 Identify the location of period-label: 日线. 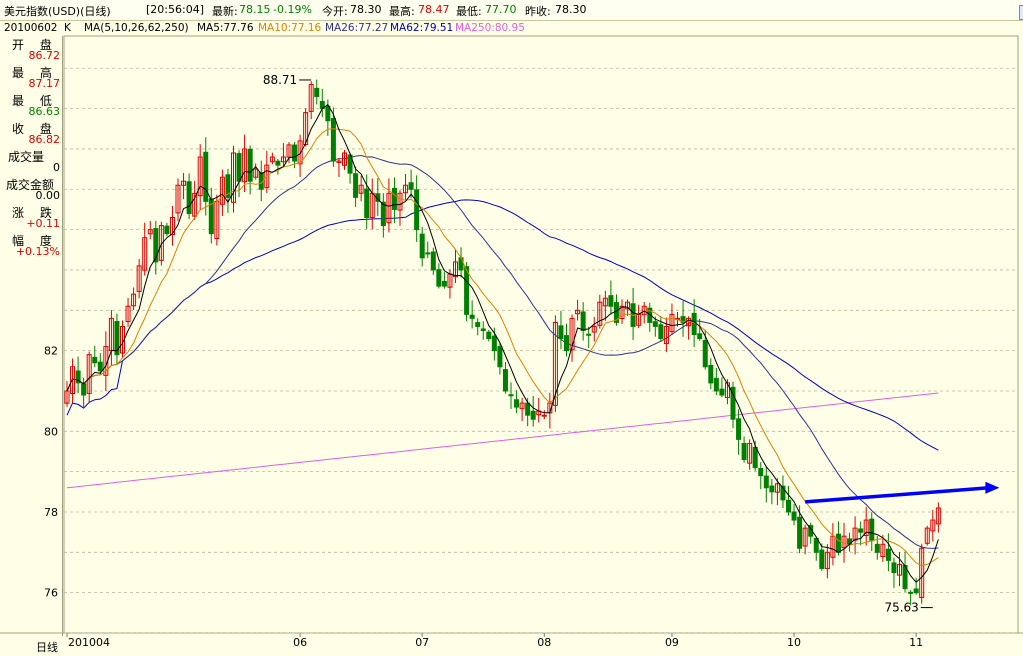
(47, 647).